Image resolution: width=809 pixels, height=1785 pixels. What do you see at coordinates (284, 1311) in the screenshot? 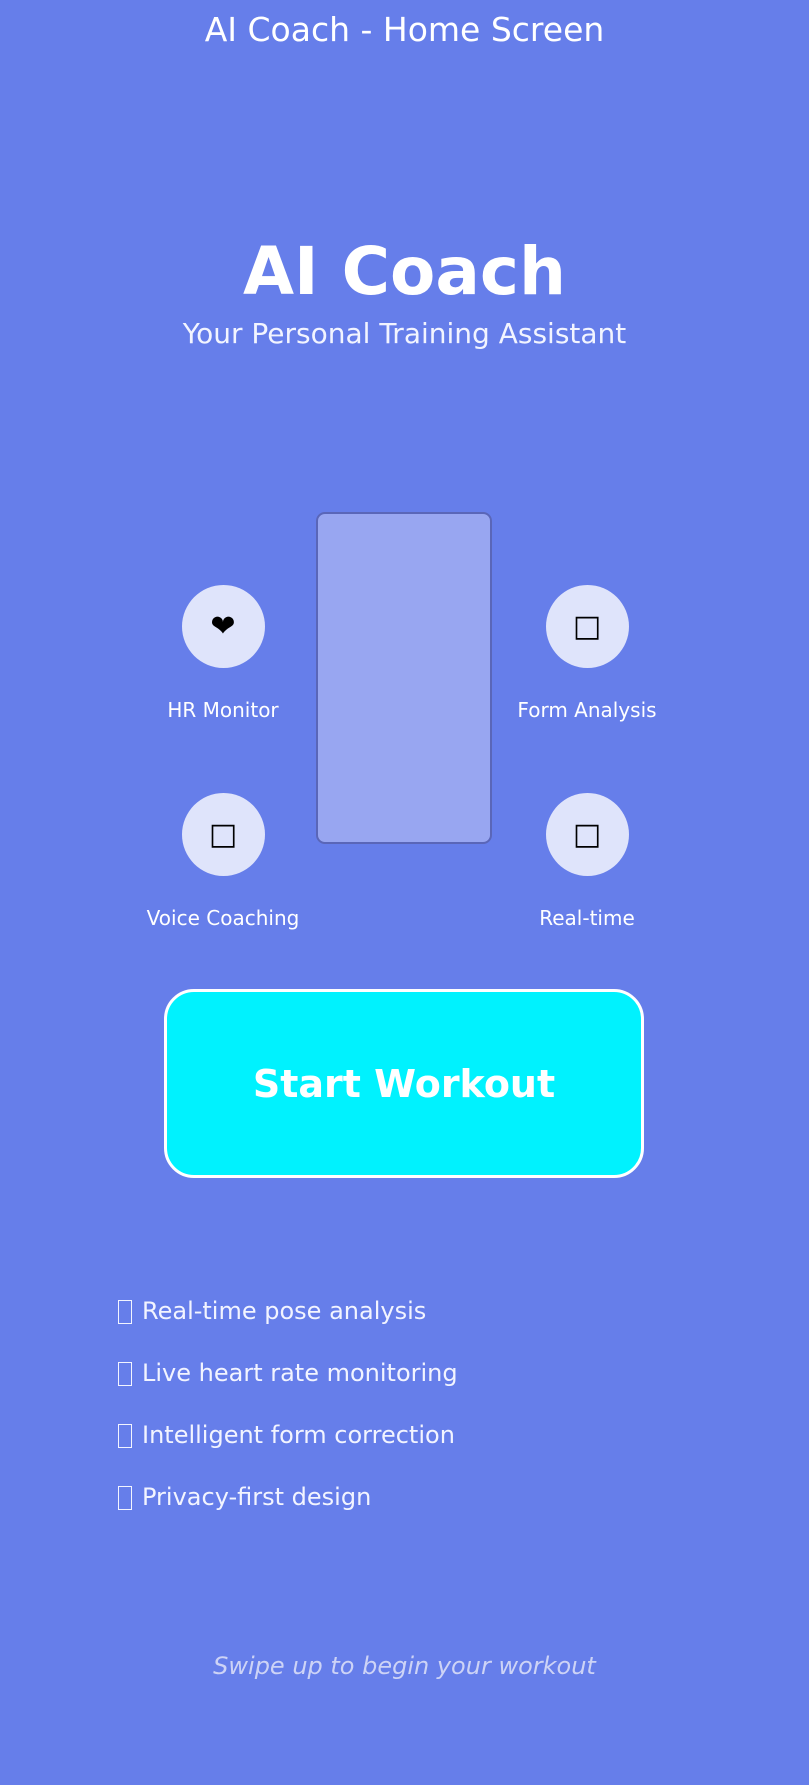
I see `benefit-text: Real-time pose analysis` at bounding box center [284, 1311].